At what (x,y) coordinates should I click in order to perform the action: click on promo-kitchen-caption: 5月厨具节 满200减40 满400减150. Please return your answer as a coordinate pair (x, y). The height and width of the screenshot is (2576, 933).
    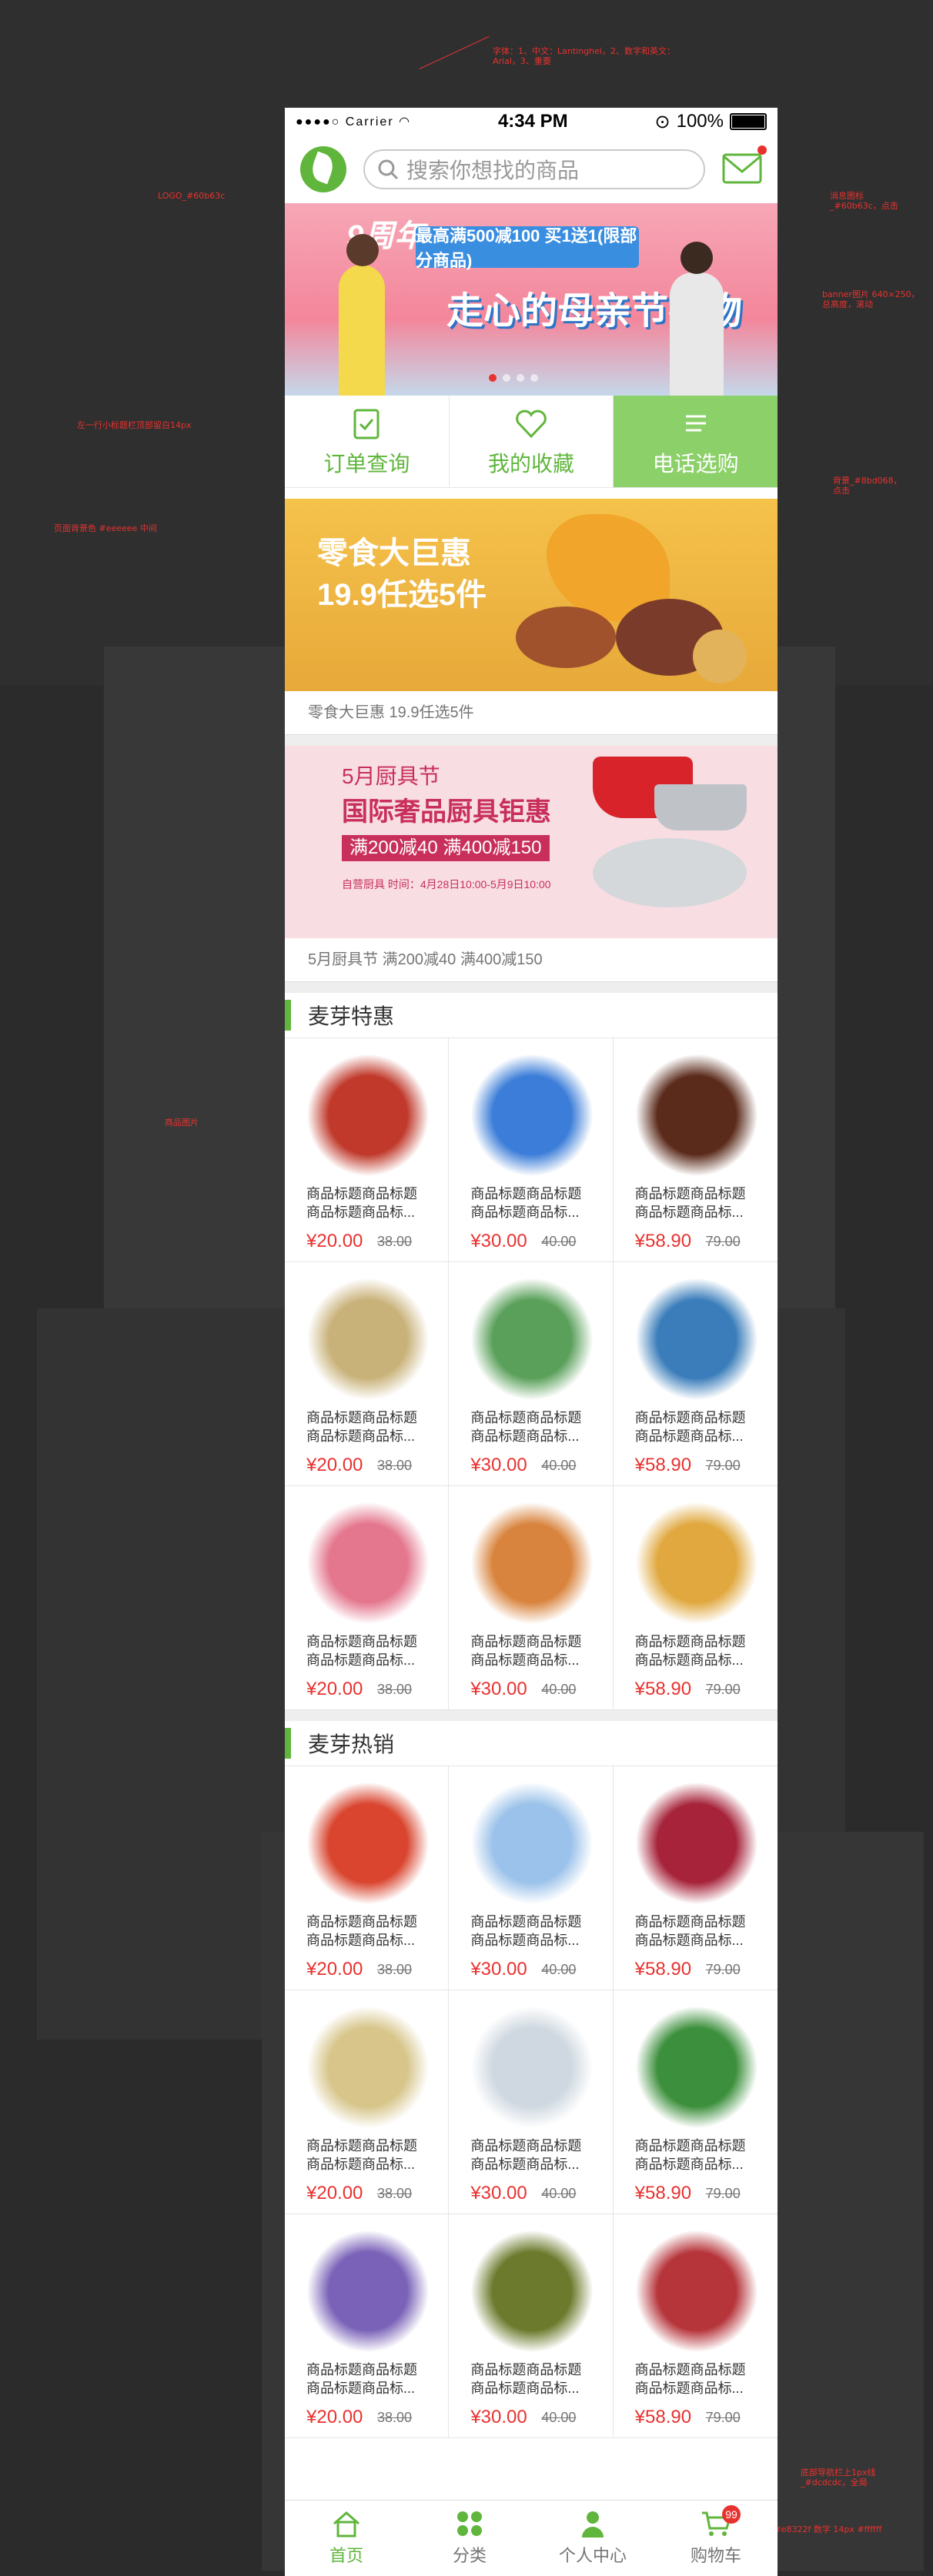
    Looking at the image, I should click on (531, 960).